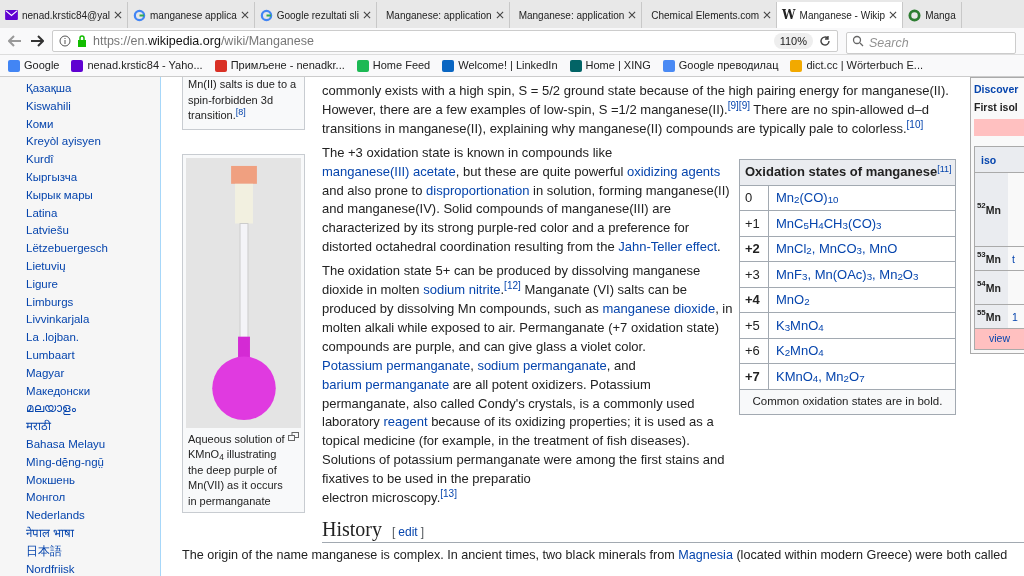 The height and width of the screenshot is (576, 1024). I want to click on language-link: Latviešu, so click(93, 231).